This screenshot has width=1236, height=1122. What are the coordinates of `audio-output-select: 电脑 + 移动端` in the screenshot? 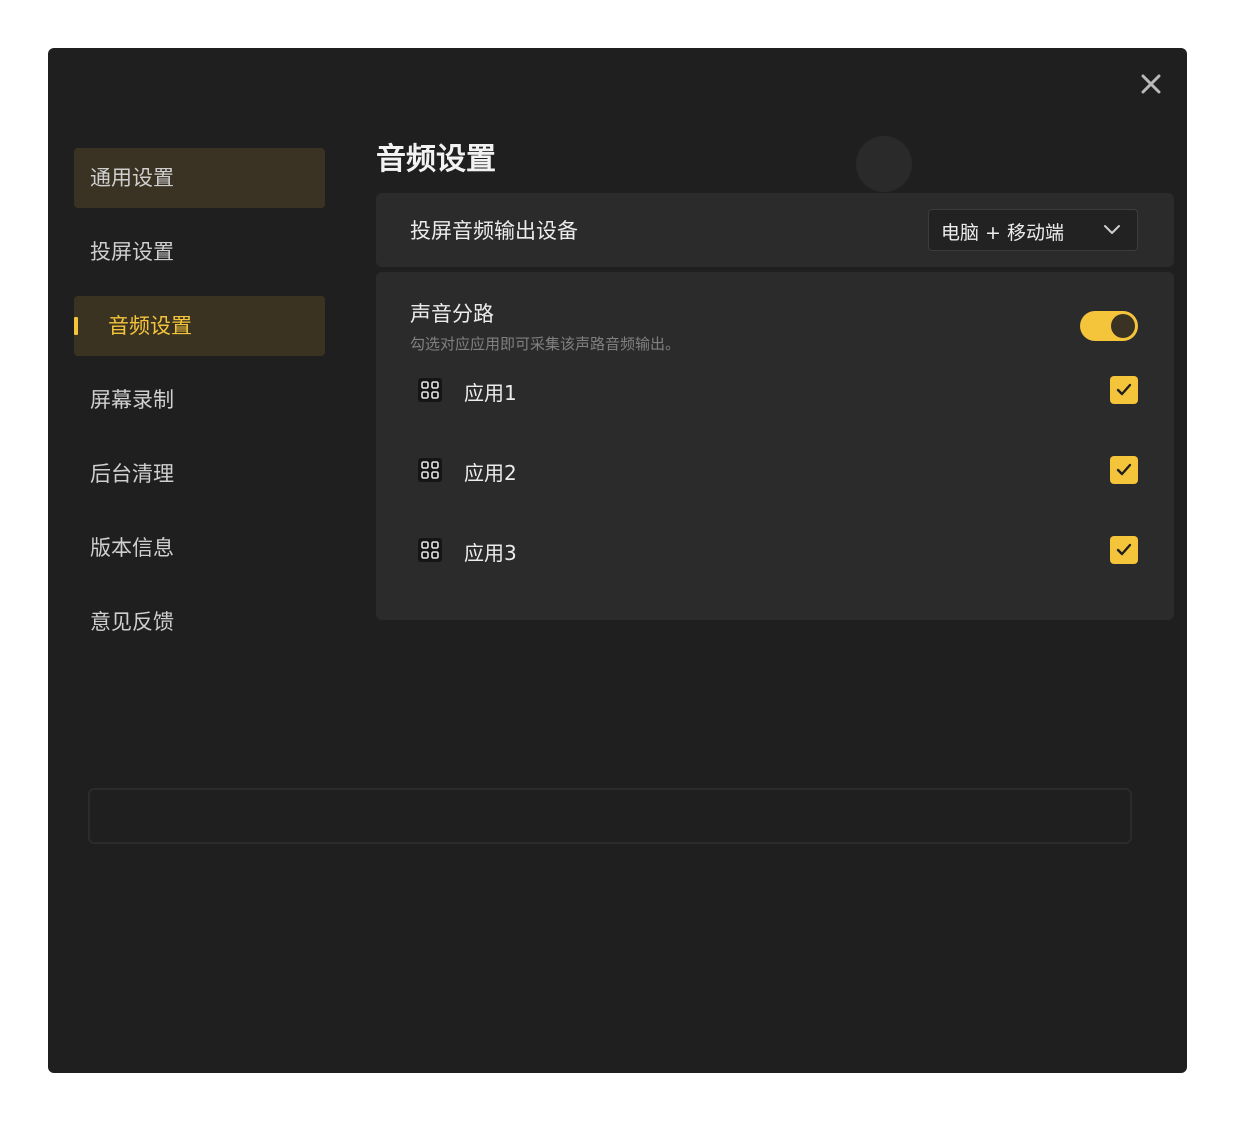 It's located at (1033, 230).